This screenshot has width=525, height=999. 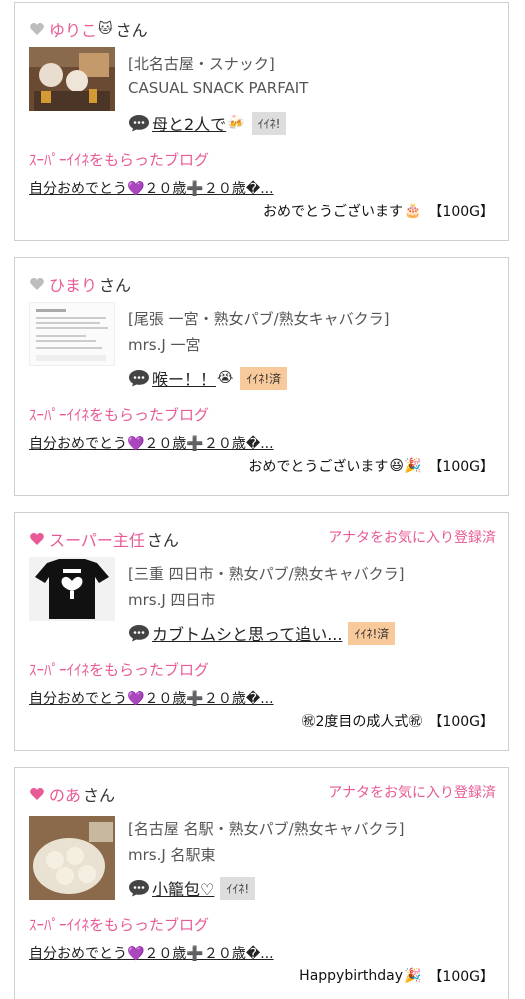 What do you see at coordinates (412, 211) in the screenshot?
I see `cake-emoji-icon: 🎂` at bounding box center [412, 211].